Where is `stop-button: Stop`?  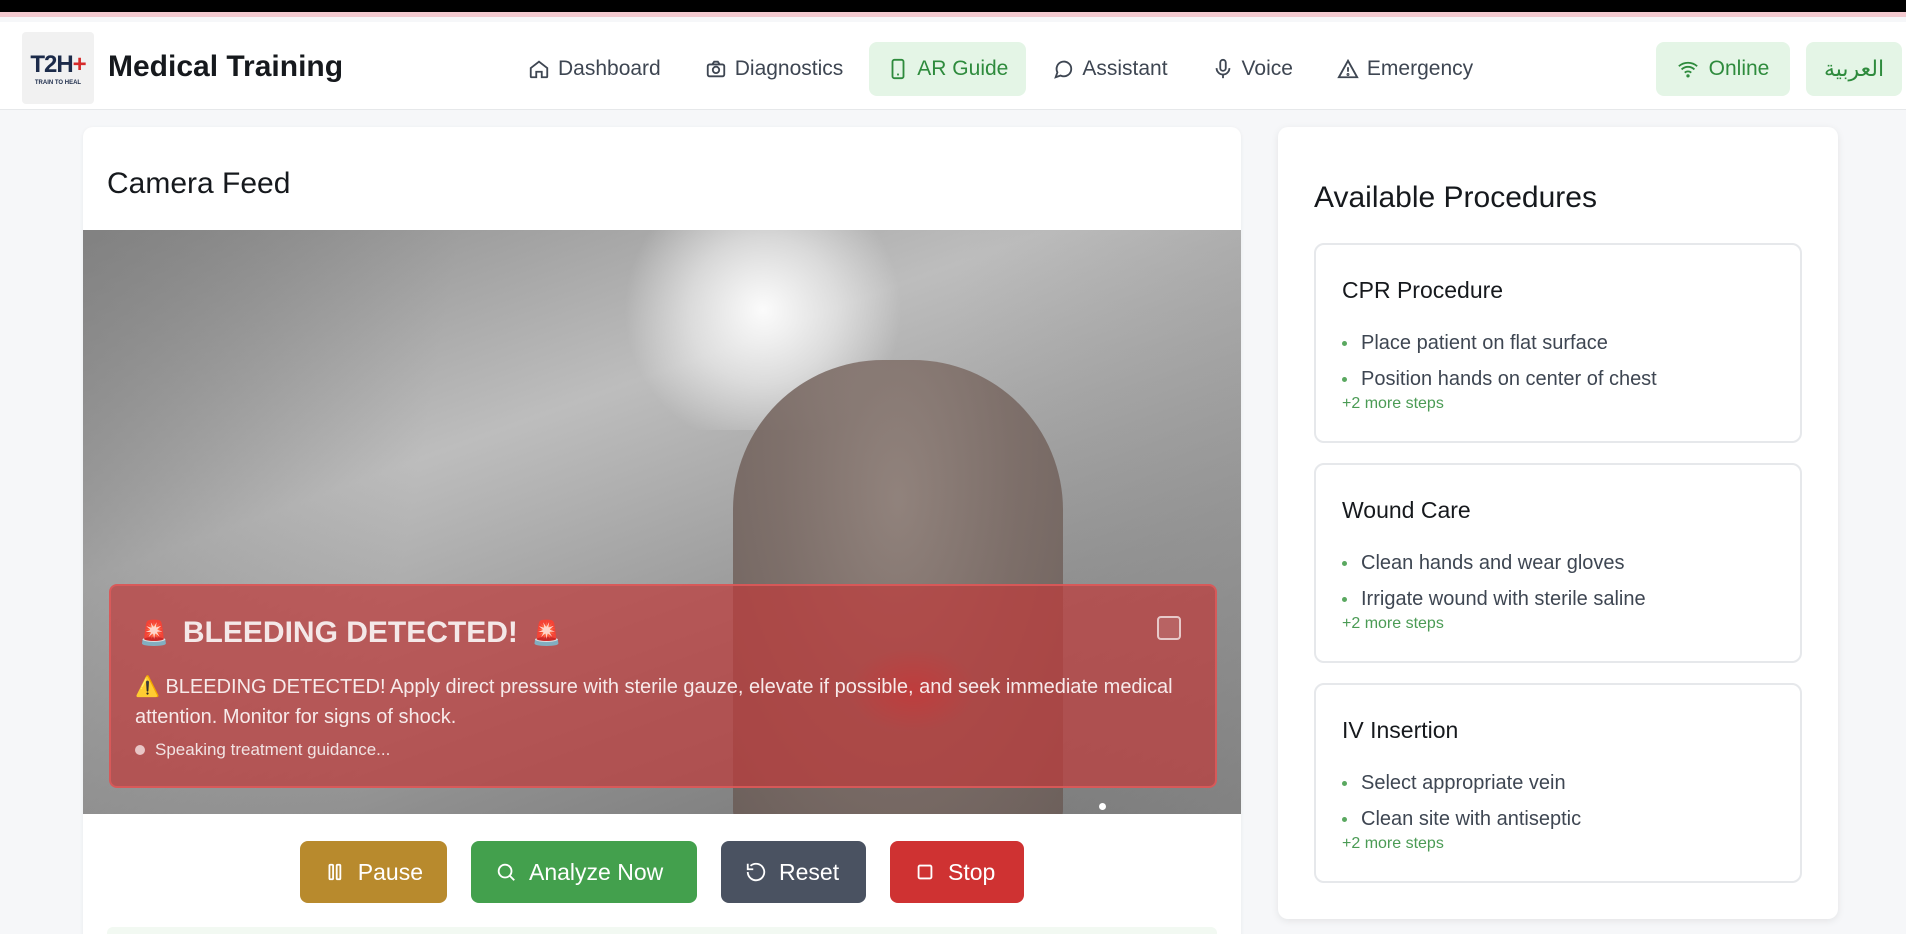
stop-button: Stop is located at coordinates (957, 872).